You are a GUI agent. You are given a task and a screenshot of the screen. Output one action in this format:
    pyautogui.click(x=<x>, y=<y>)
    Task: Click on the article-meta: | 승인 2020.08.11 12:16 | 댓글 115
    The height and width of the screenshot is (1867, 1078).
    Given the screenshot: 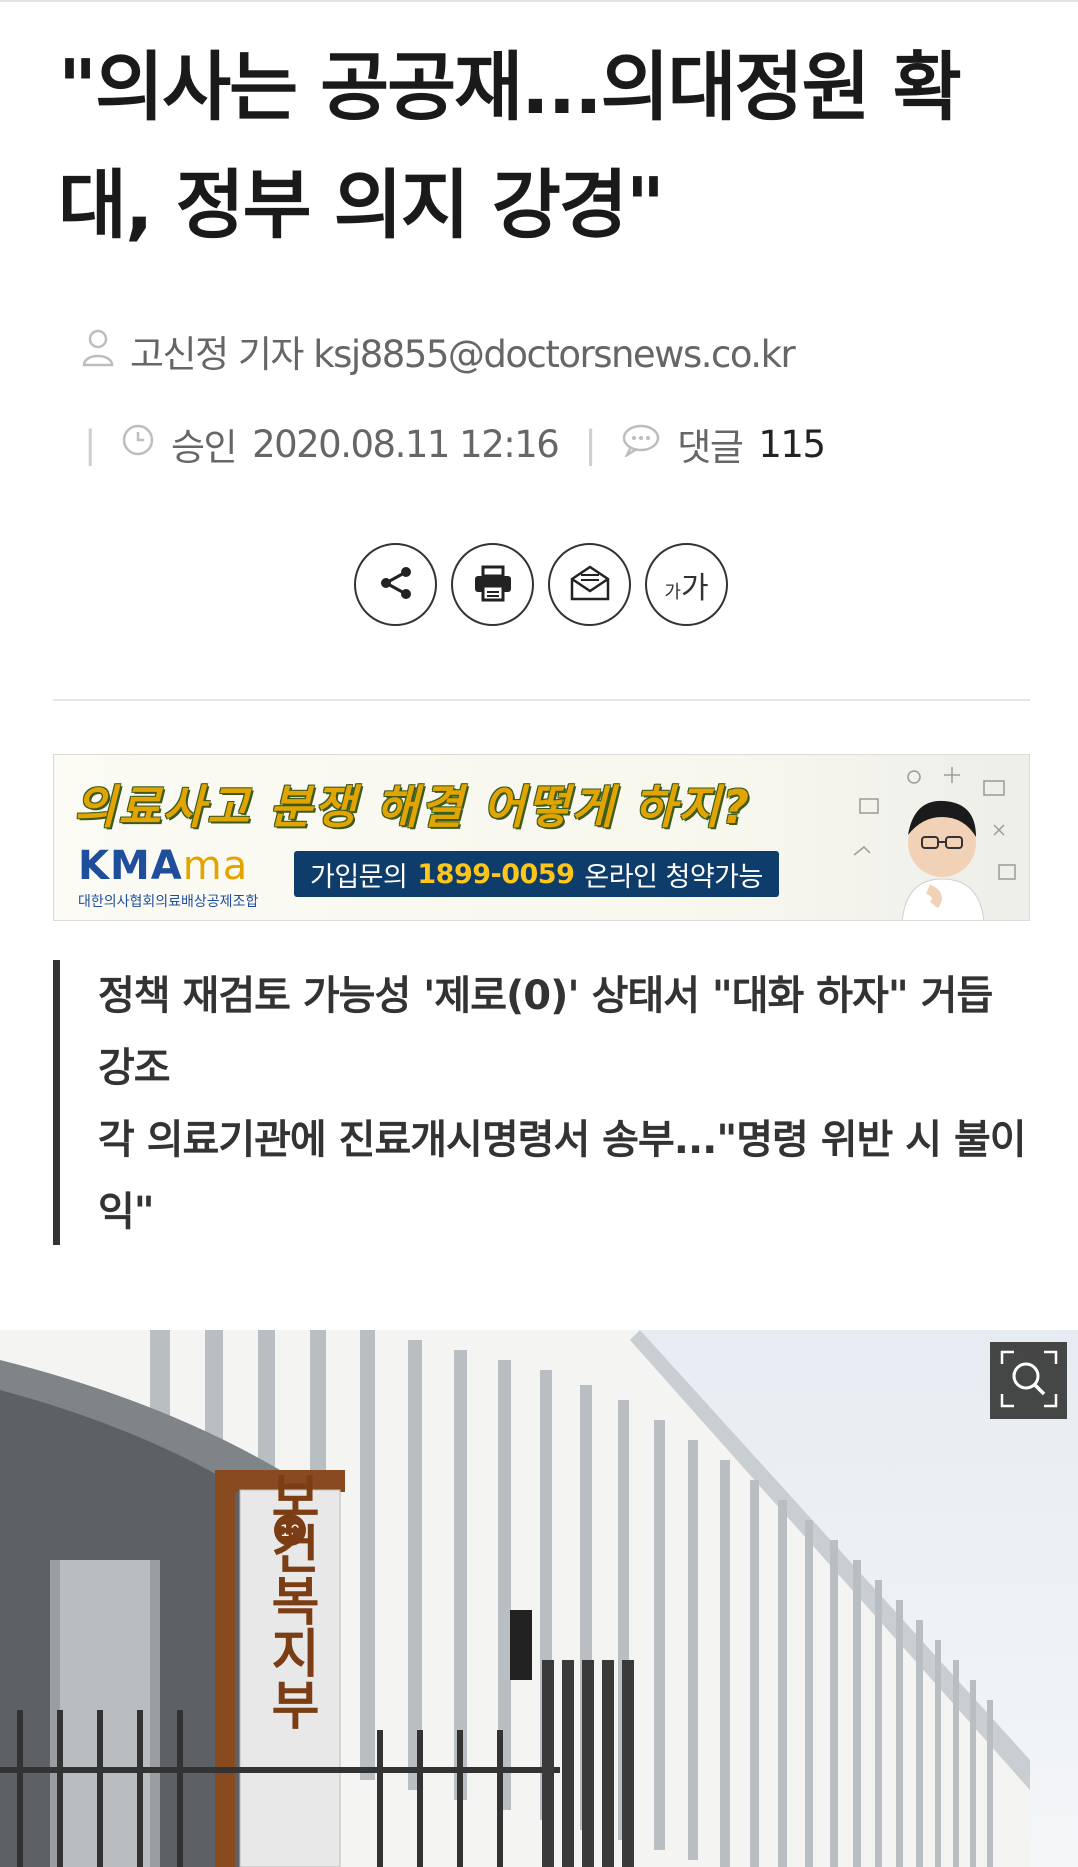 What is the action you would take?
    pyautogui.click(x=450, y=444)
    